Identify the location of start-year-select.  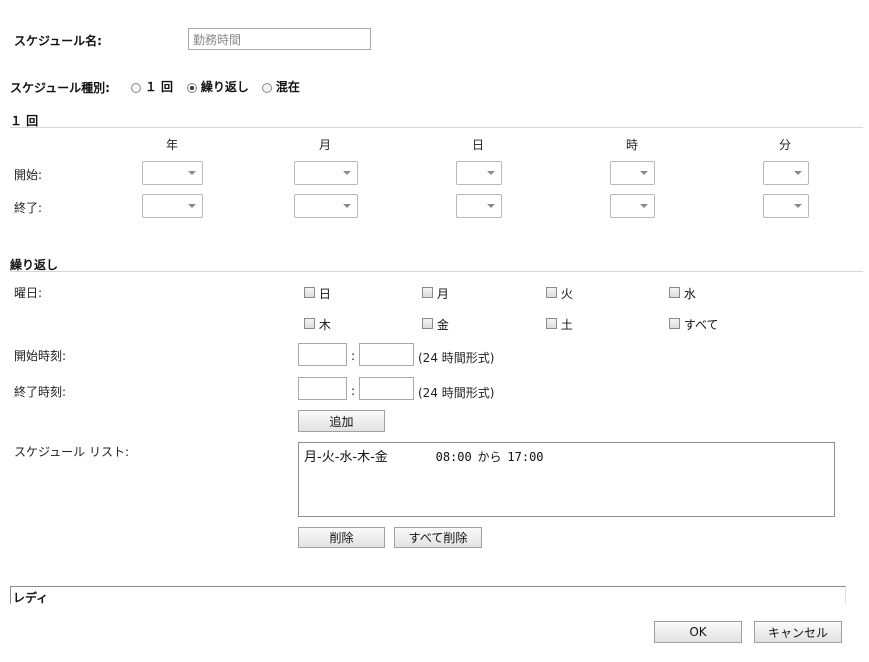
(172, 173).